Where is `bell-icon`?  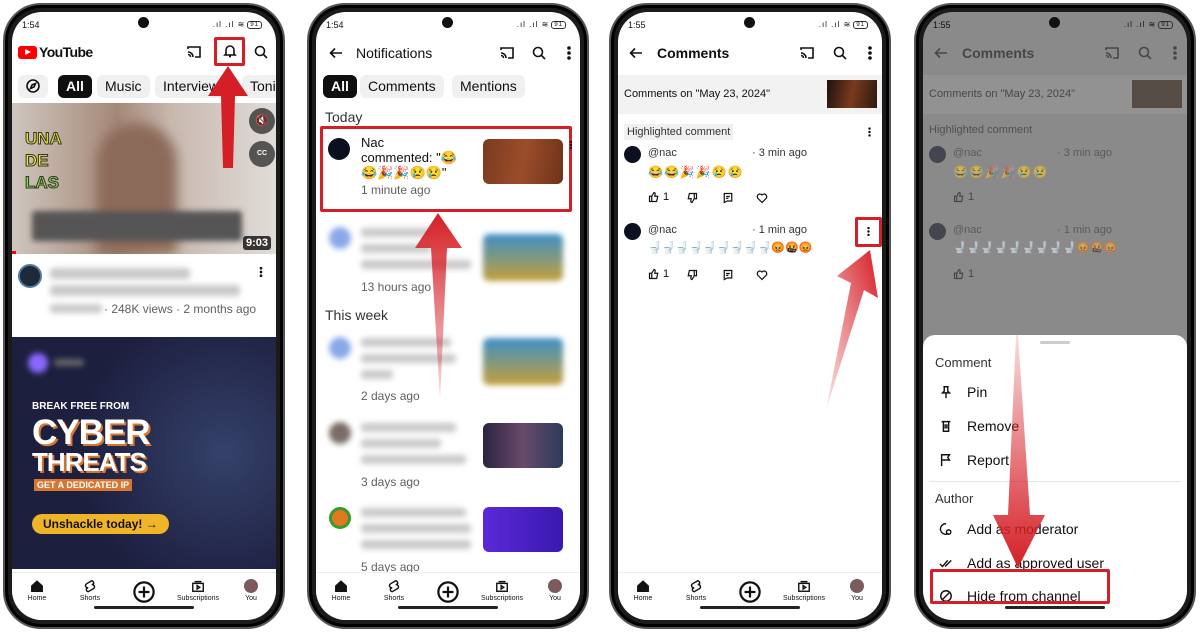
bell-icon is located at coordinates (230, 51).